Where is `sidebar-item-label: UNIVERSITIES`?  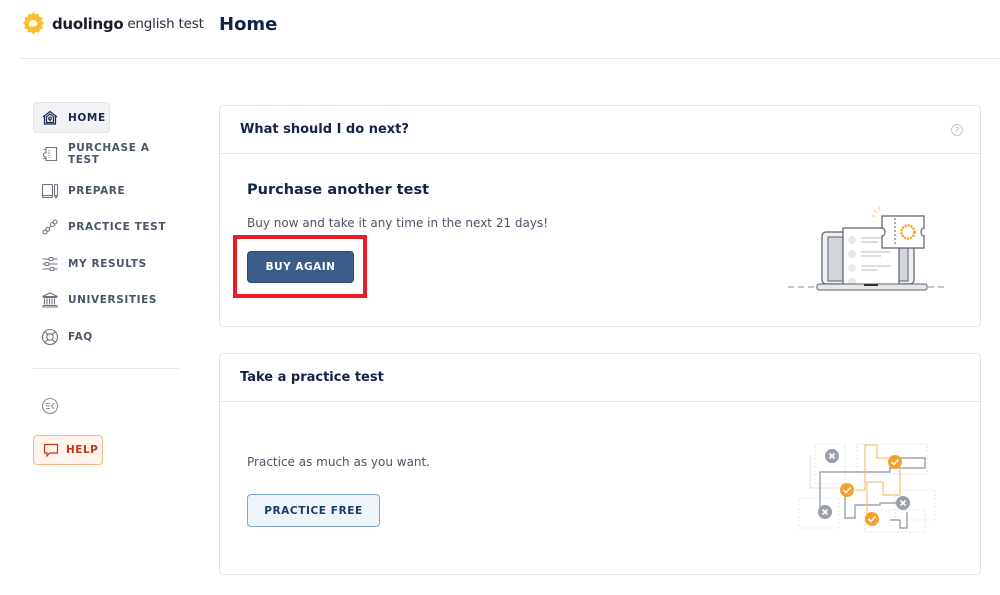 sidebar-item-label: UNIVERSITIES is located at coordinates (113, 300).